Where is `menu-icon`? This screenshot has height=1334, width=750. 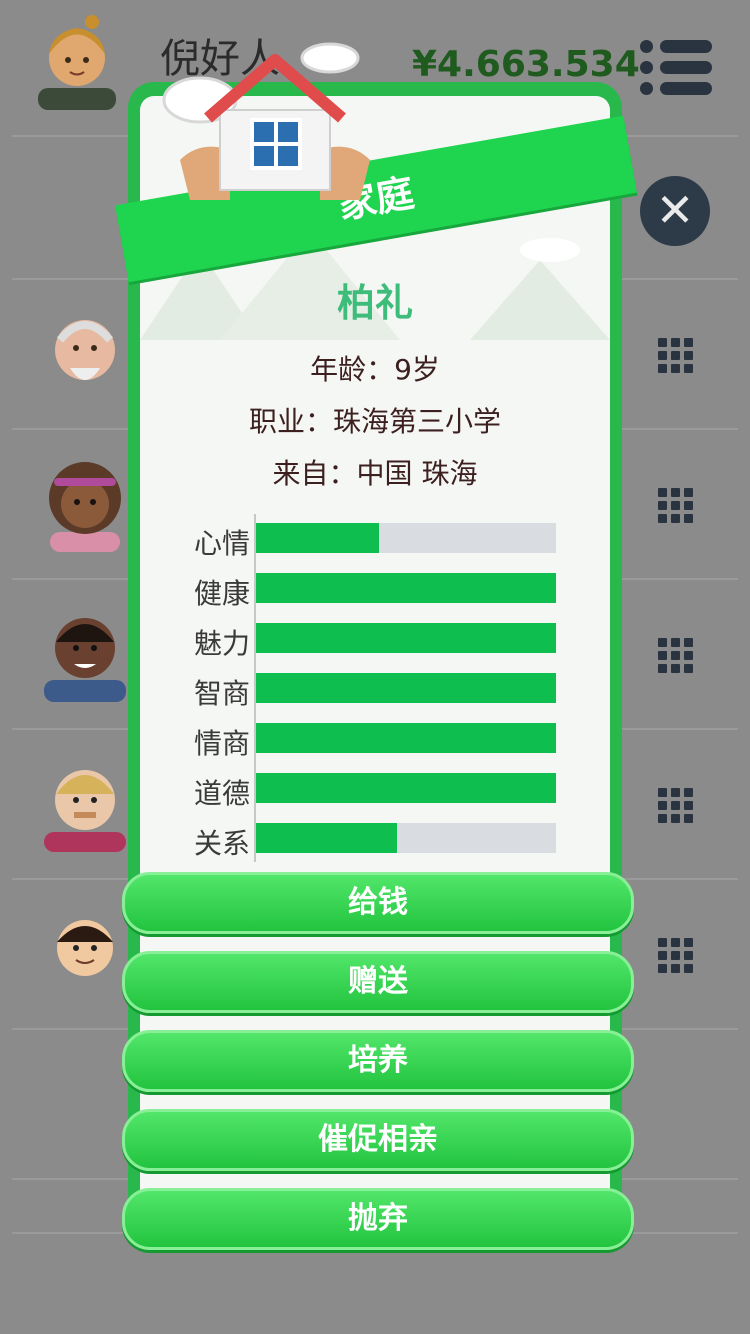
menu-icon is located at coordinates (676, 68).